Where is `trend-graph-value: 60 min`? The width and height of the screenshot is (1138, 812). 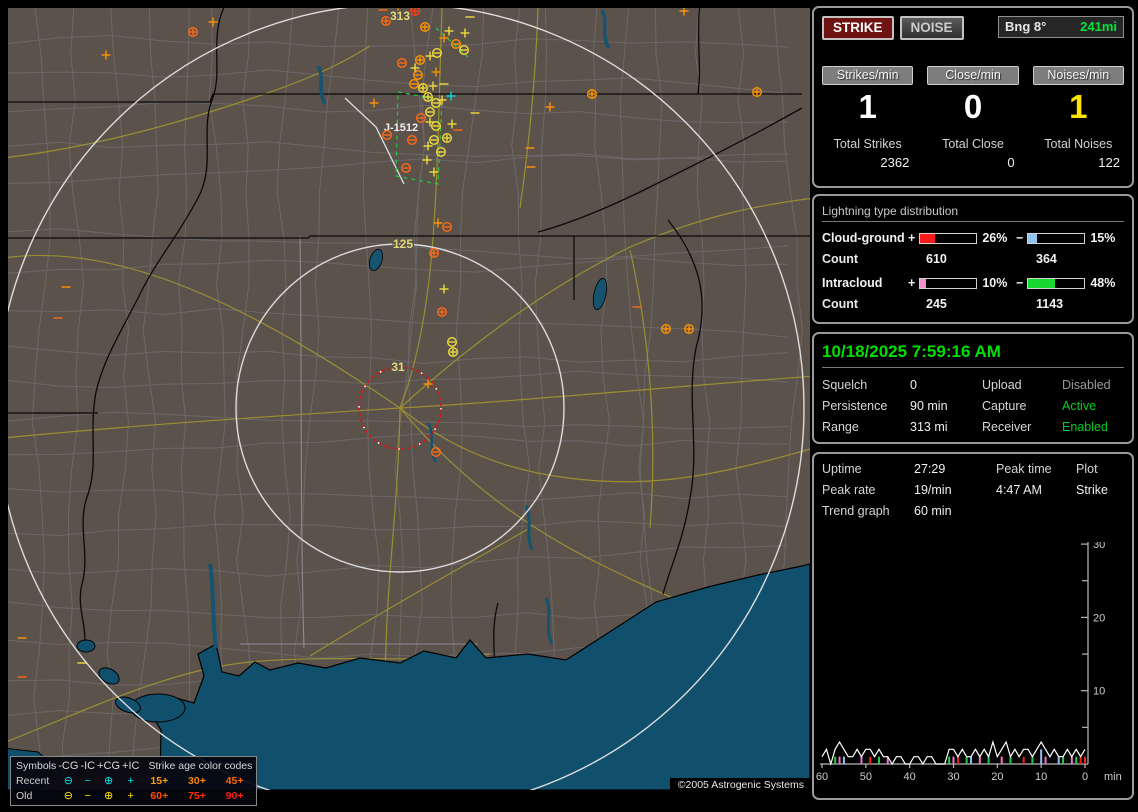
trend-graph-value: 60 min is located at coordinates (933, 511).